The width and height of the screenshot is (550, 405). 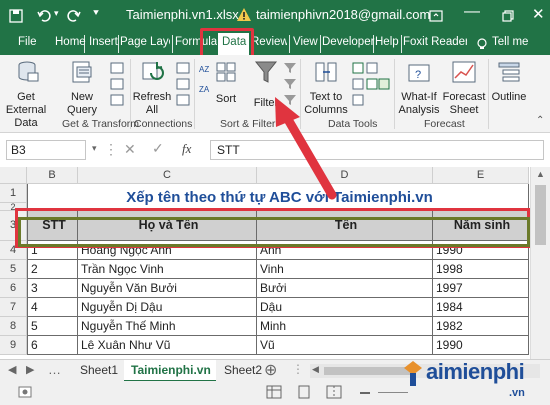 I want to click on cell-birth-year: 1998, so click(x=481, y=269).